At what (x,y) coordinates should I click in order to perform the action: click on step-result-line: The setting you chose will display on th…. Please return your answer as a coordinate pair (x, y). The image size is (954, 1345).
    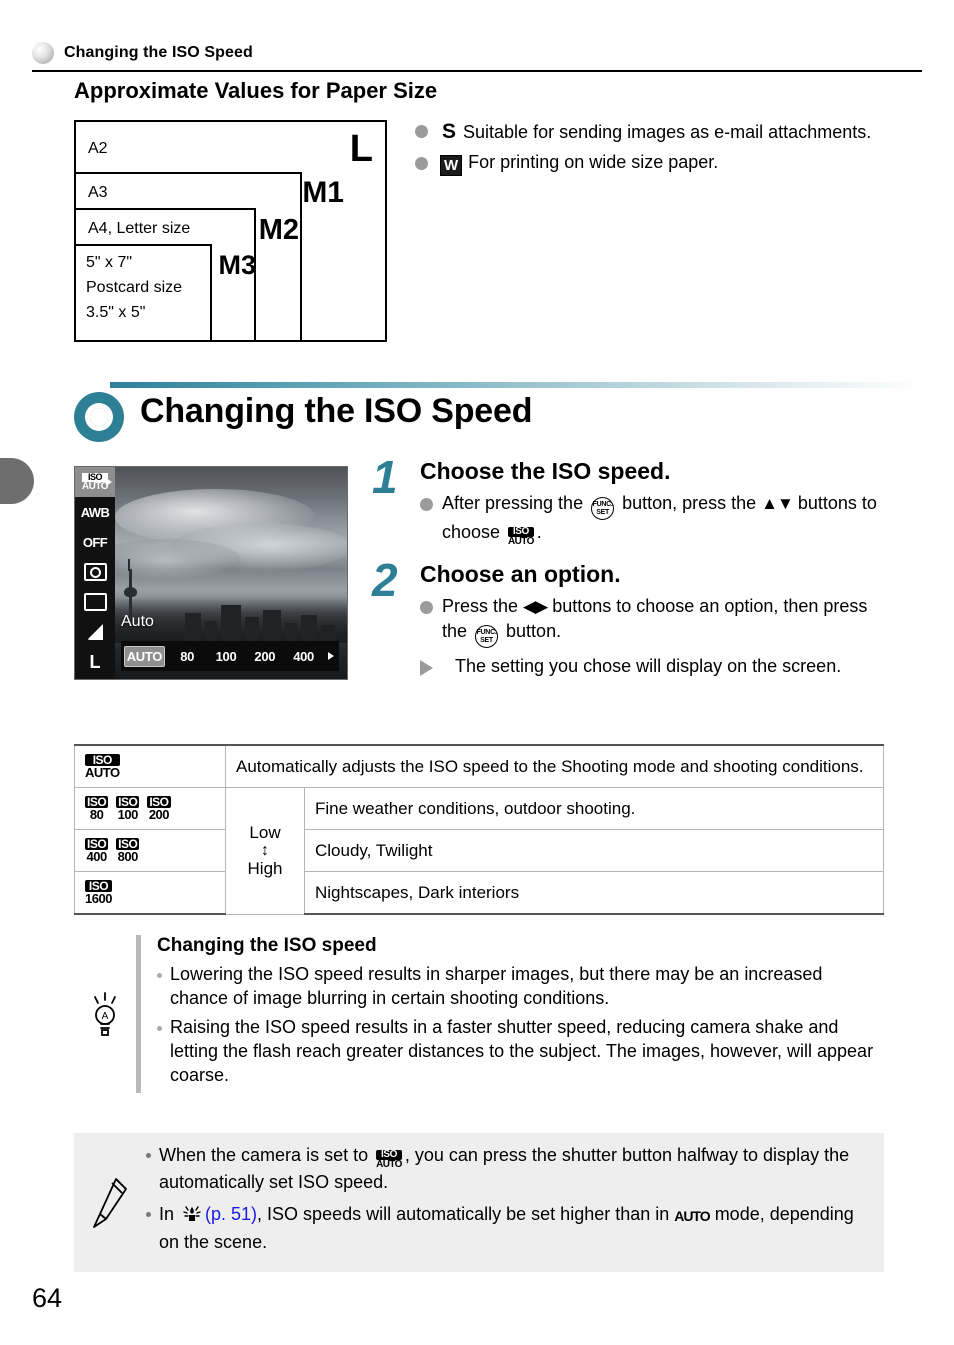
    Looking at the image, I should click on (656, 666).